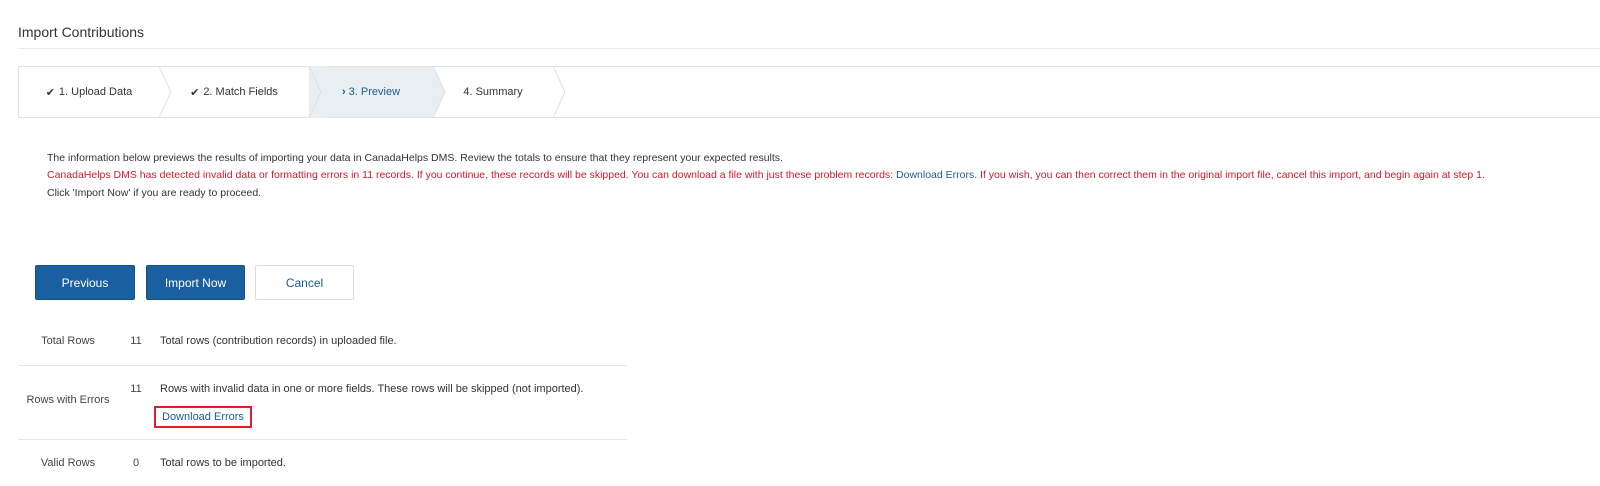 The image size is (1600, 486). I want to click on wizard-step-summary: 4. Summary, so click(493, 92).